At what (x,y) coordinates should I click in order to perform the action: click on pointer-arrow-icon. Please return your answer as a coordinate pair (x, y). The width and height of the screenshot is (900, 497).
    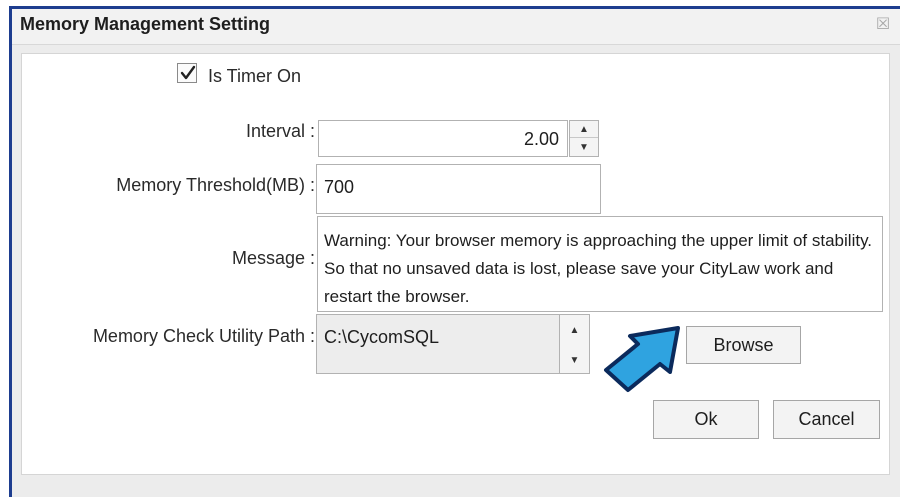
    Looking at the image, I should click on (642, 359).